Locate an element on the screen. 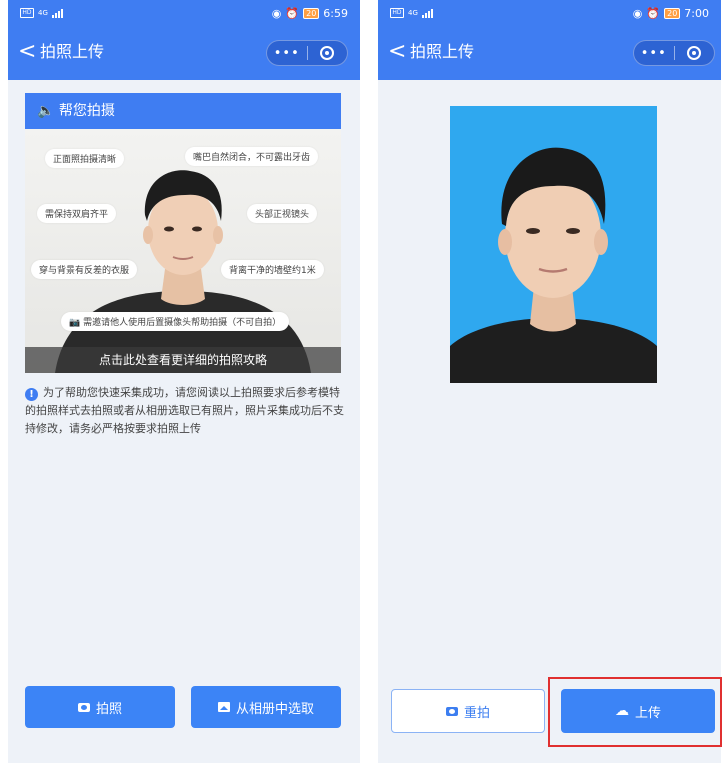  choose-from-album-button: 从相册中选取 is located at coordinates (266, 707).